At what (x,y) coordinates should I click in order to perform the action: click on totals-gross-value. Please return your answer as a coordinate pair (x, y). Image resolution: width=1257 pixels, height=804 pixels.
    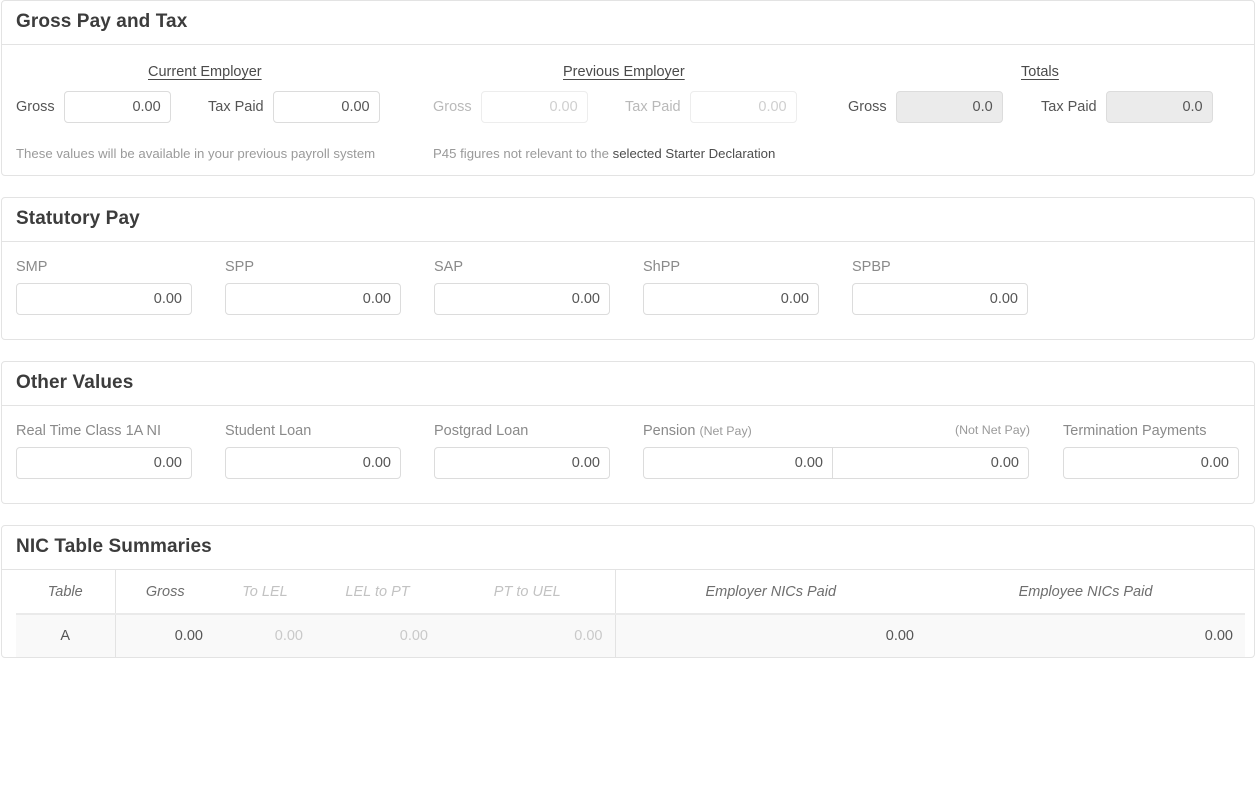
    Looking at the image, I should click on (949, 107).